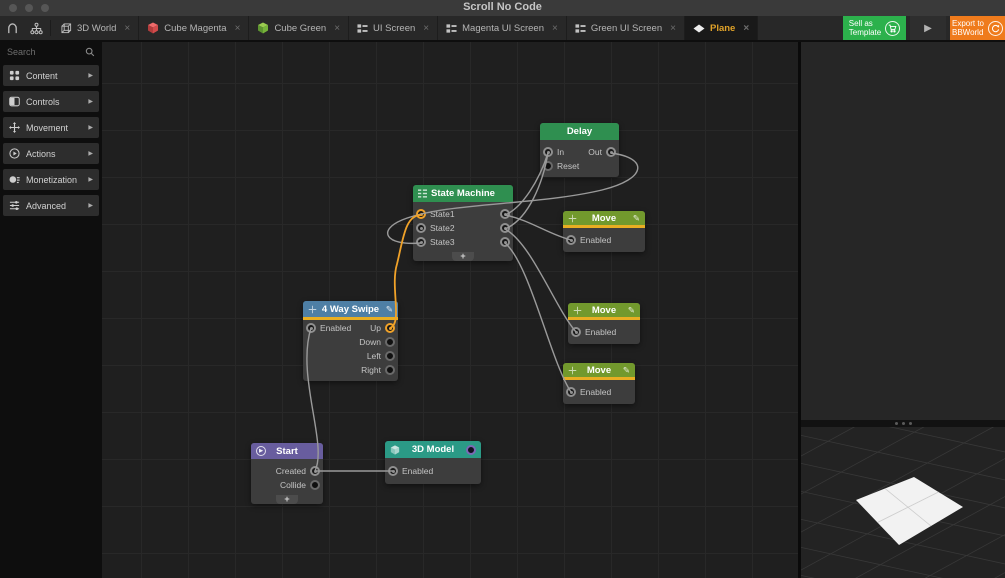 The height and width of the screenshot is (578, 1005). Describe the element at coordinates (579, 150) in the screenshot. I see `node-delay: Delay In Out Reset` at that location.